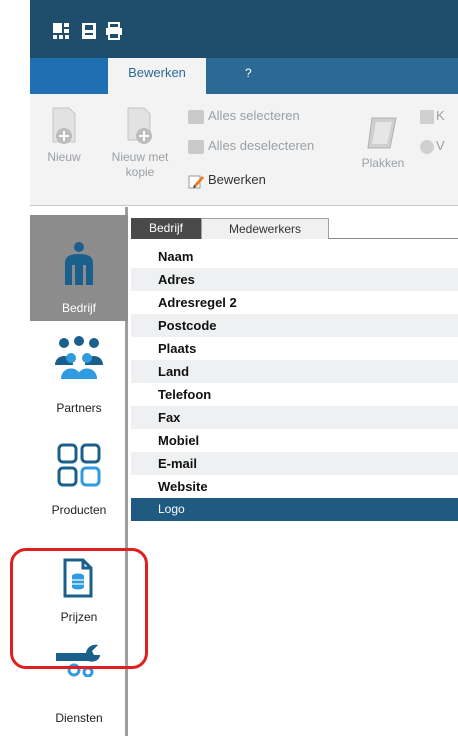 The width and height of the screenshot is (458, 736). What do you see at coordinates (244, 29) in the screenshot?
I see `title-bar` at bounding box center [244, 29].